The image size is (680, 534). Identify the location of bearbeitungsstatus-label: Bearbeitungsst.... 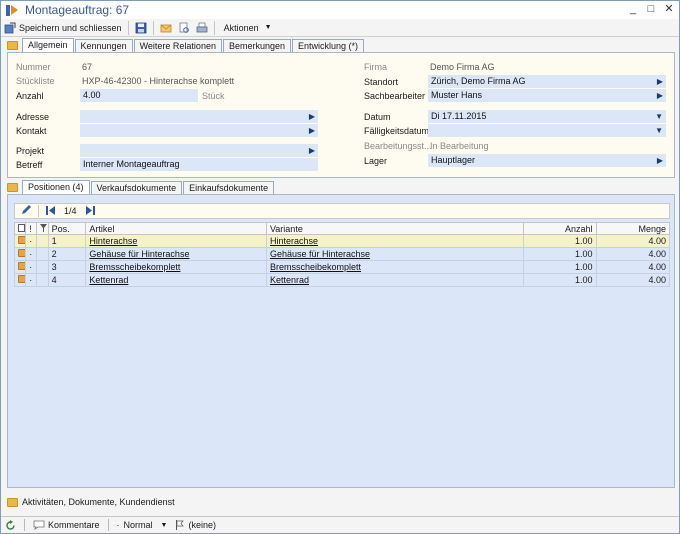
(398, 146).